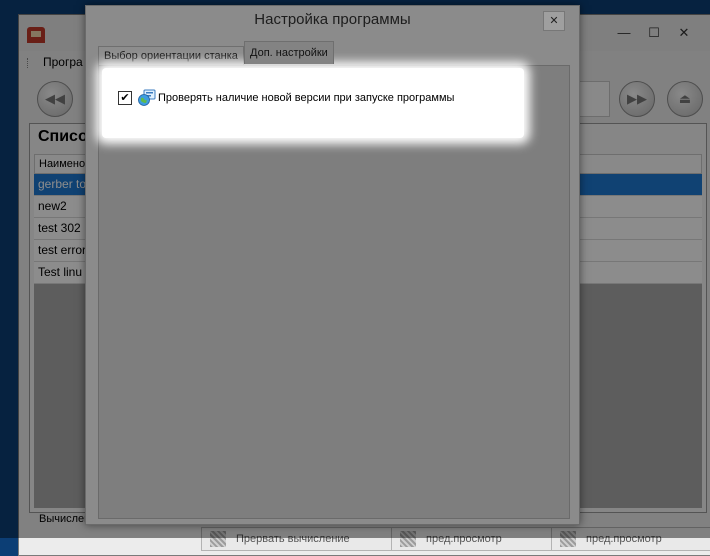 The height and width of the screenshot is (556, 710). Describe the element at coordinates (171, 55) in the screenshot. I see `tab-machine-orientation: Выбор ориентации станка` at that location.